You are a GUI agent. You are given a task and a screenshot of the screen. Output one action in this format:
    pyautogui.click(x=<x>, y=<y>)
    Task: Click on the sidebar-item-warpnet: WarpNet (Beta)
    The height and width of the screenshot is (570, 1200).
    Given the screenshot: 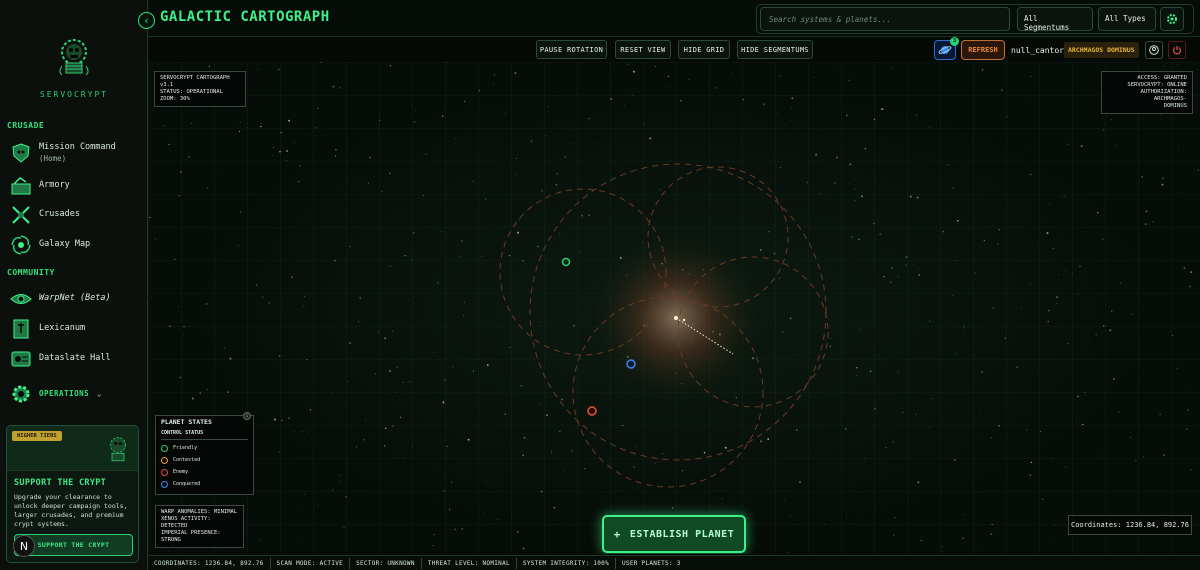 What is the action you would take?
    pyautogui.click(x=76, y=299)
    